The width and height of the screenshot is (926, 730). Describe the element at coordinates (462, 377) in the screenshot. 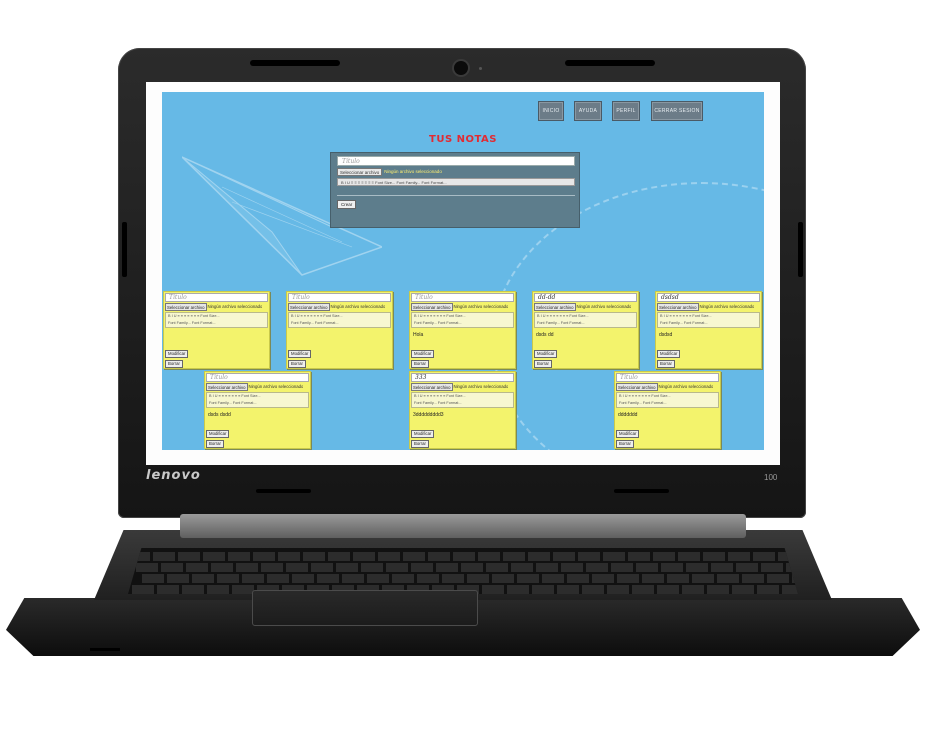

I see `note-title-input: 333` at that location.